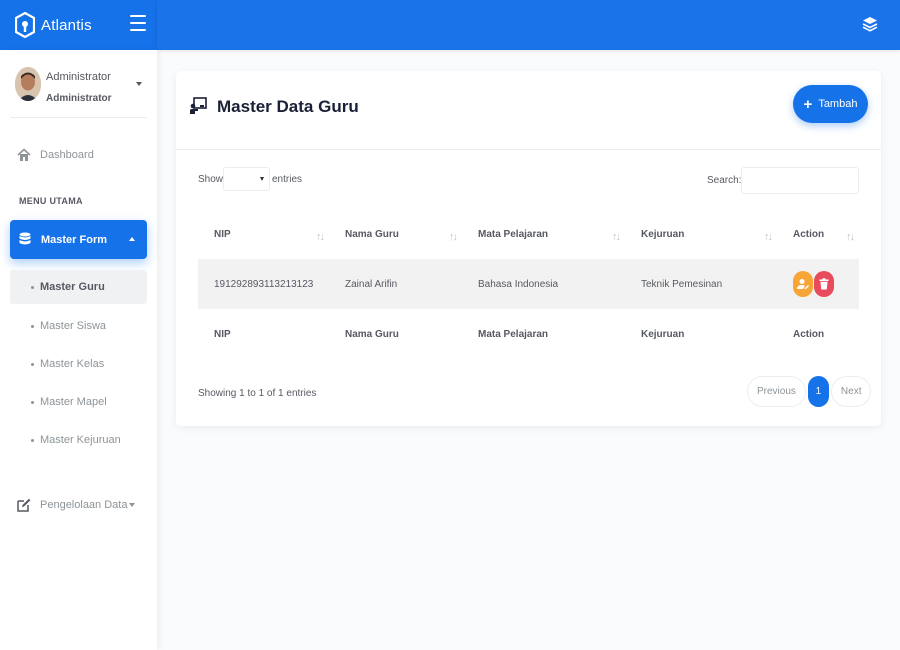  I want to click on plus-icon: +, so click(808, 104).